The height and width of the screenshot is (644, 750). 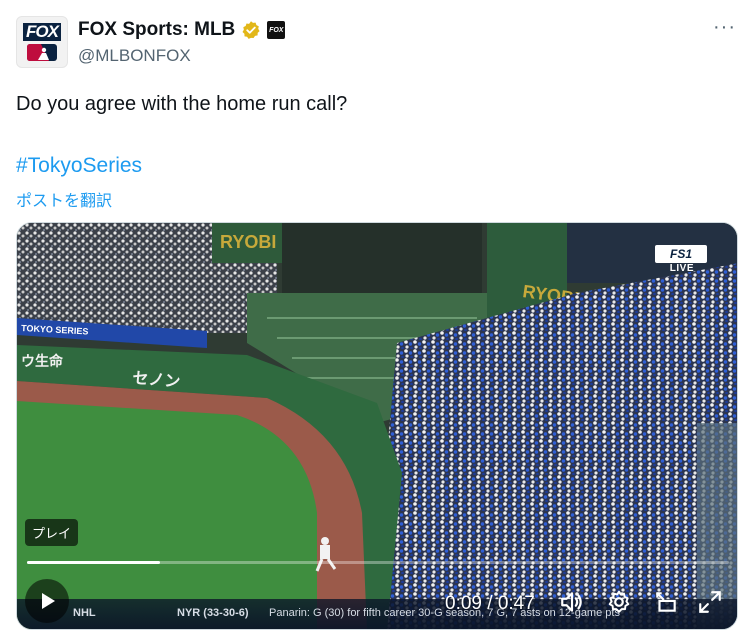 I want to click on live-label: LIVE, so click(x=681, y=268).